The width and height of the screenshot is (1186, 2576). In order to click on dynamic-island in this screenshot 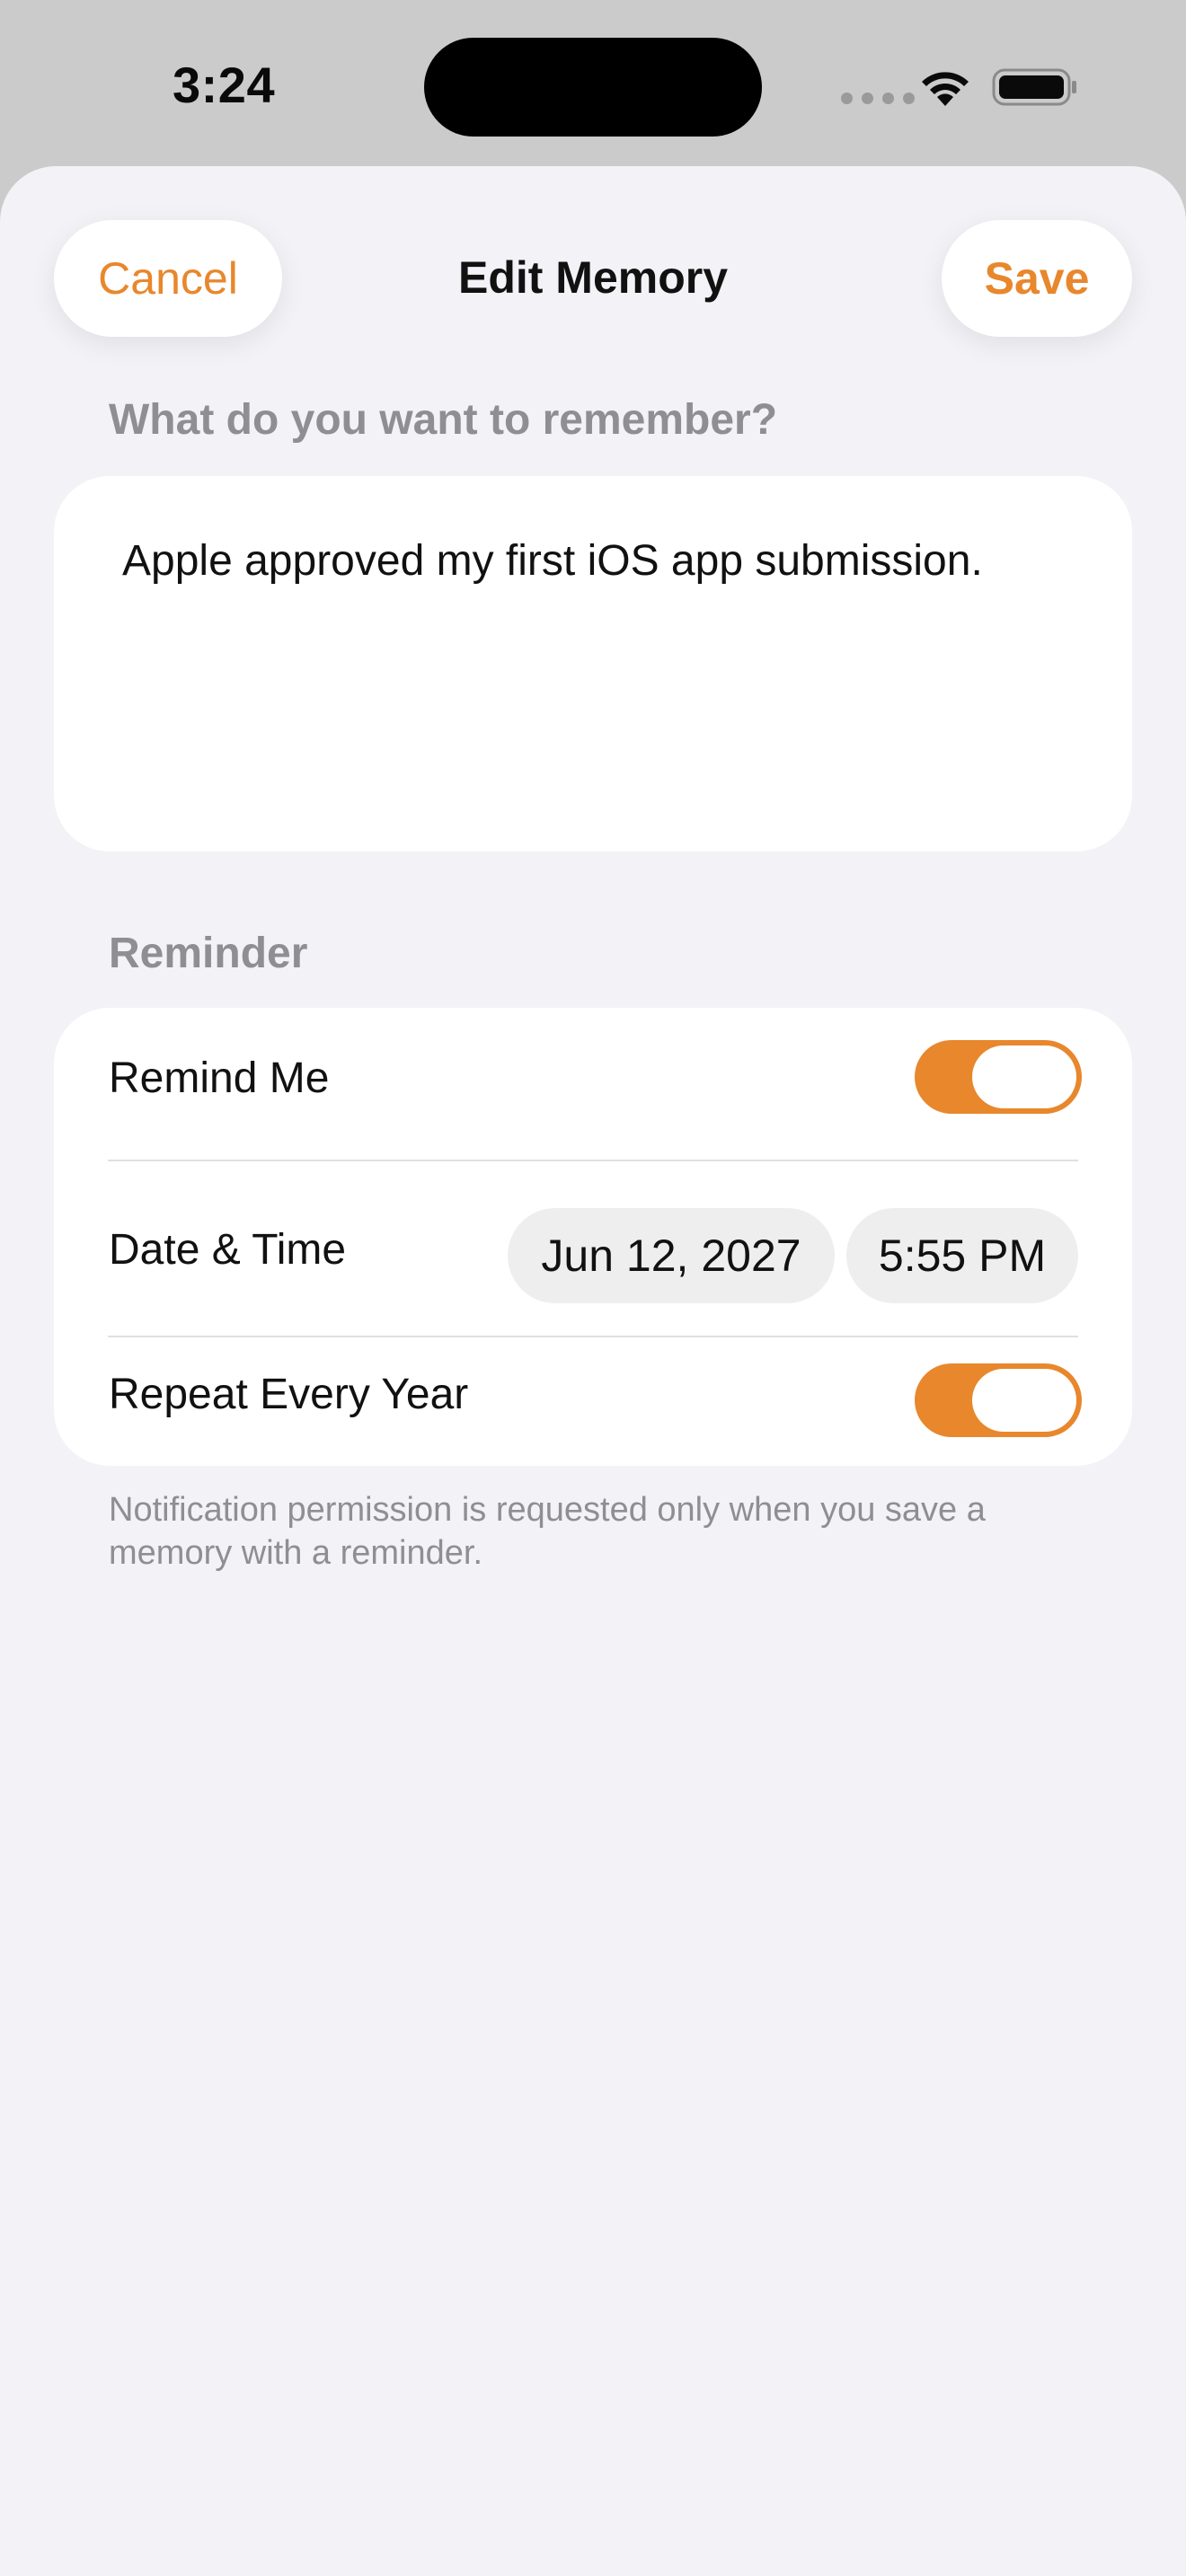, I will do `click(593, 87)`.